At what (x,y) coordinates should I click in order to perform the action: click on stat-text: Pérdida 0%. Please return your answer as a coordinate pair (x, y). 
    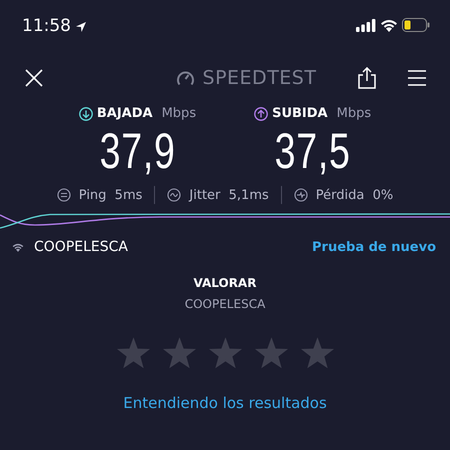
    Looking at the image, I should click on (355, 195).